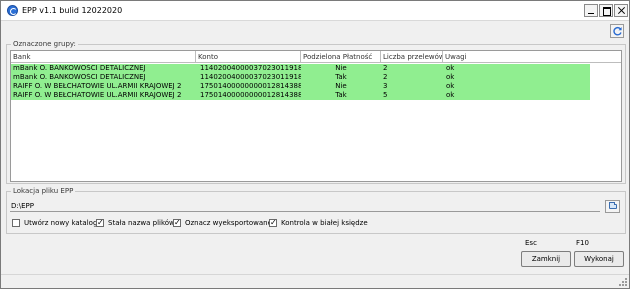 Image resolution: width=630 pixels, height=289 pixels. Describe the element at coordinates (43, 191) in the screenshot. I see `file-location-label: Lokacja pliku EPP` at that location.